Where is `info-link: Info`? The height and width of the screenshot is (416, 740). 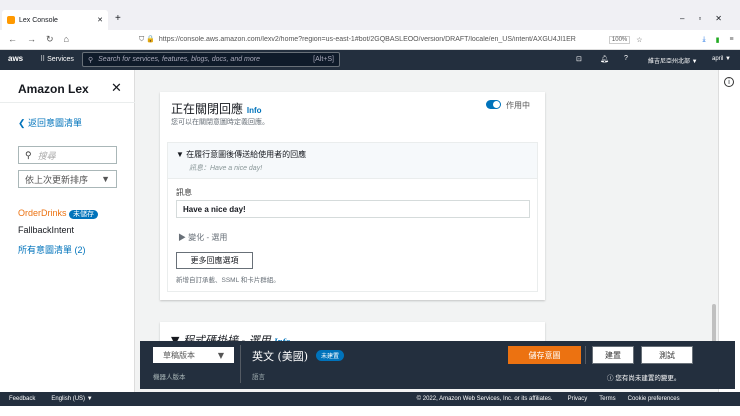
info-link: Info is located at coordinates (254, 110).